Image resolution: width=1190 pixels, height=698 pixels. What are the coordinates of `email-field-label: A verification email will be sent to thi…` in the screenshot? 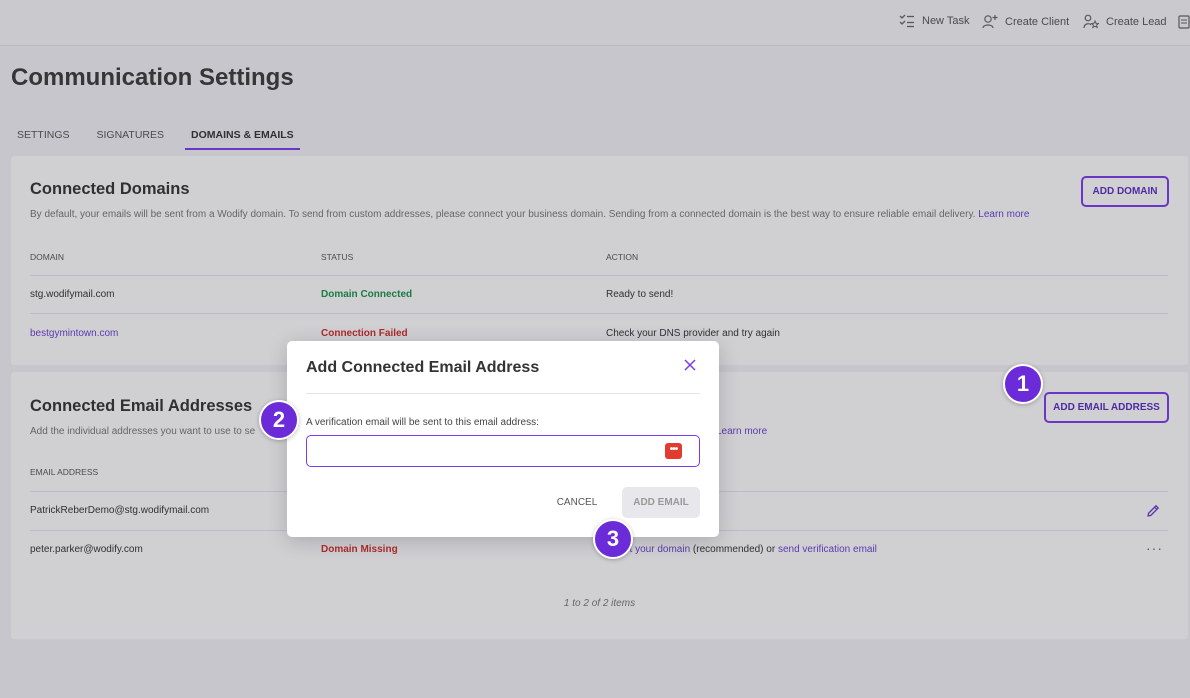 It's located at (422, 422).